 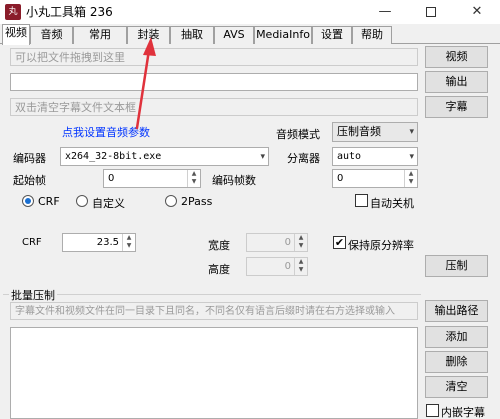 I want to click on annotation-arrow-shaft, so click(x=143, y=89).